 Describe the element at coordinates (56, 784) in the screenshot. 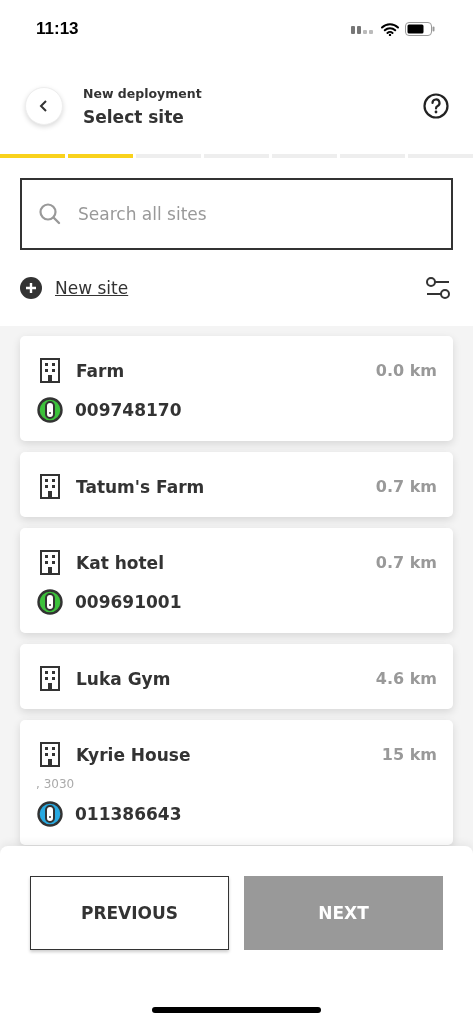

I see `site-address: , 3030` at that location.